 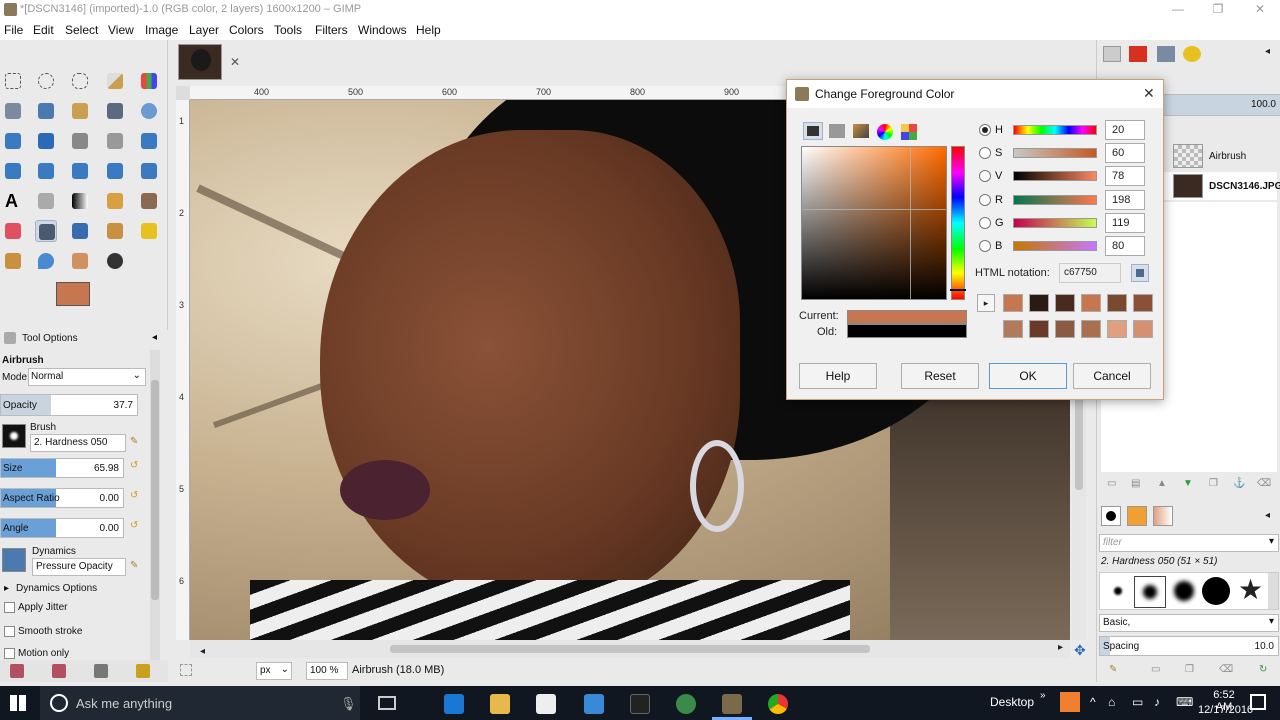 I want to click on image-tab-thumbnail, so click(x=200, y=62).